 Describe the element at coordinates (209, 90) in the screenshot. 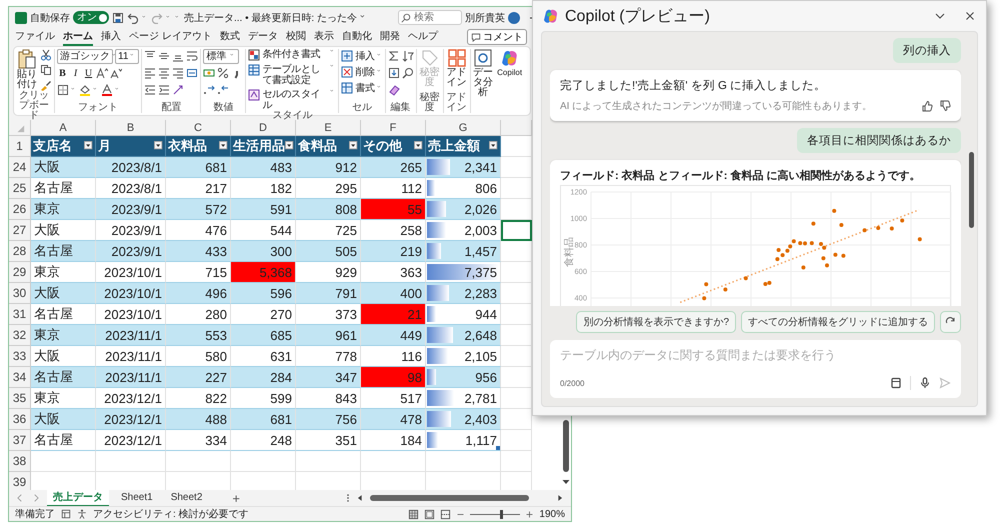

I see `decimal-increase-icon` at that location.